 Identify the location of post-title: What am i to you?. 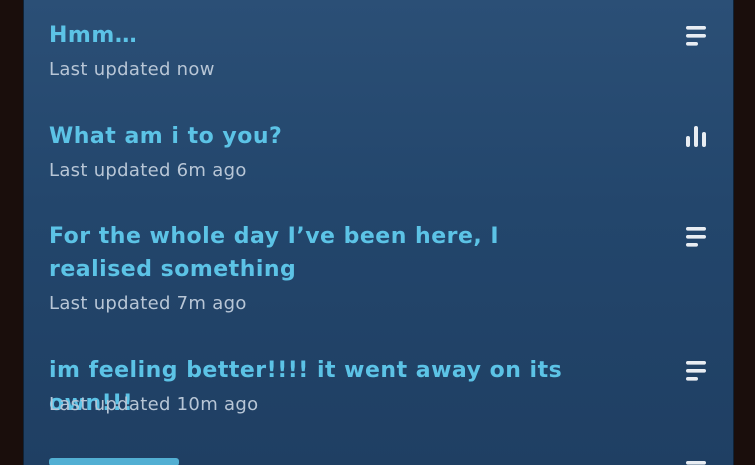
(329, 136).